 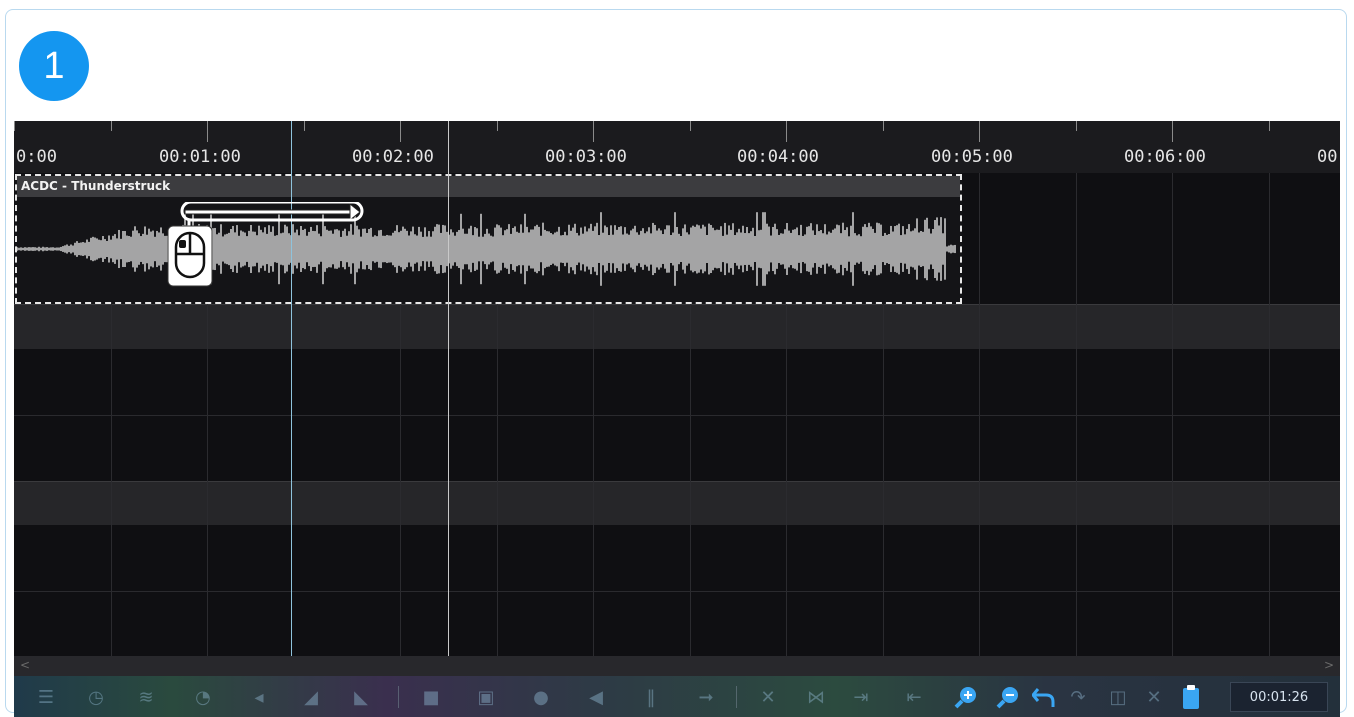 I want to click on fade-out-icon: ◣, so click(x=361, y=697).